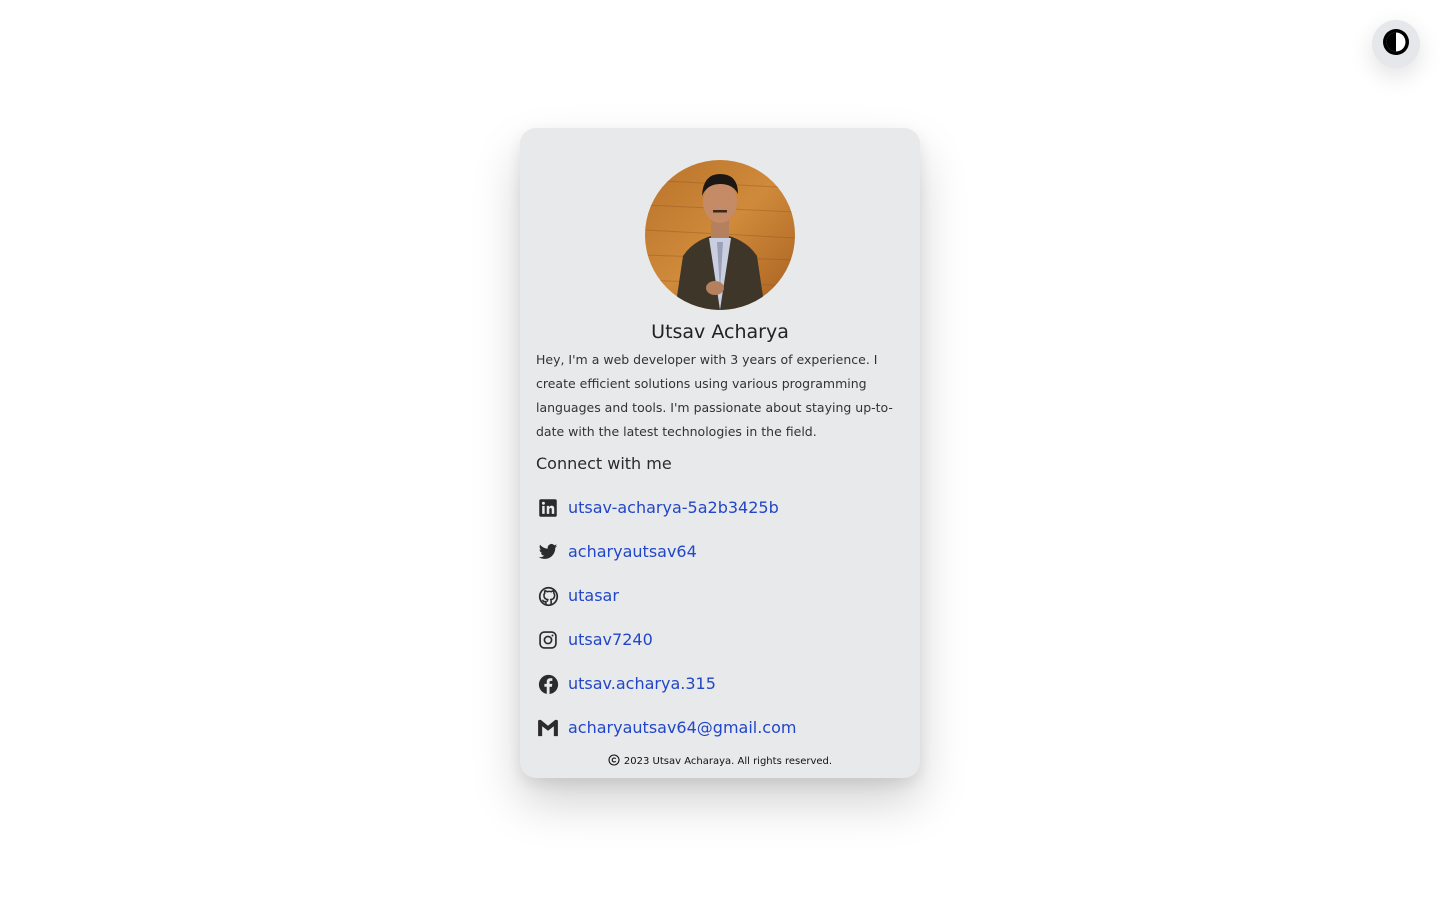  Describe the element at coordinates (593, 596) in the screenshot. I see `github-link: utasar` at that location.